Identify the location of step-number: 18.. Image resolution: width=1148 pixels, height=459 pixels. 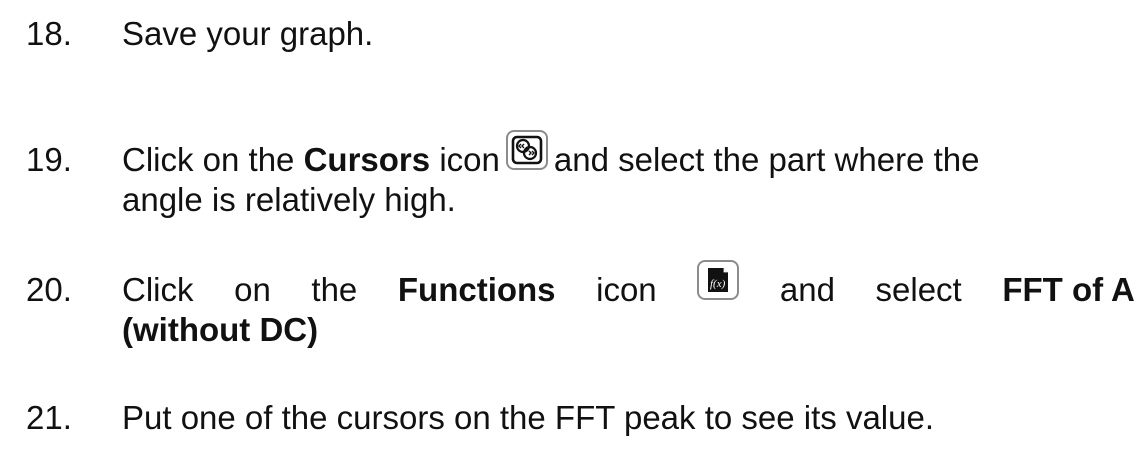
(49, 33).